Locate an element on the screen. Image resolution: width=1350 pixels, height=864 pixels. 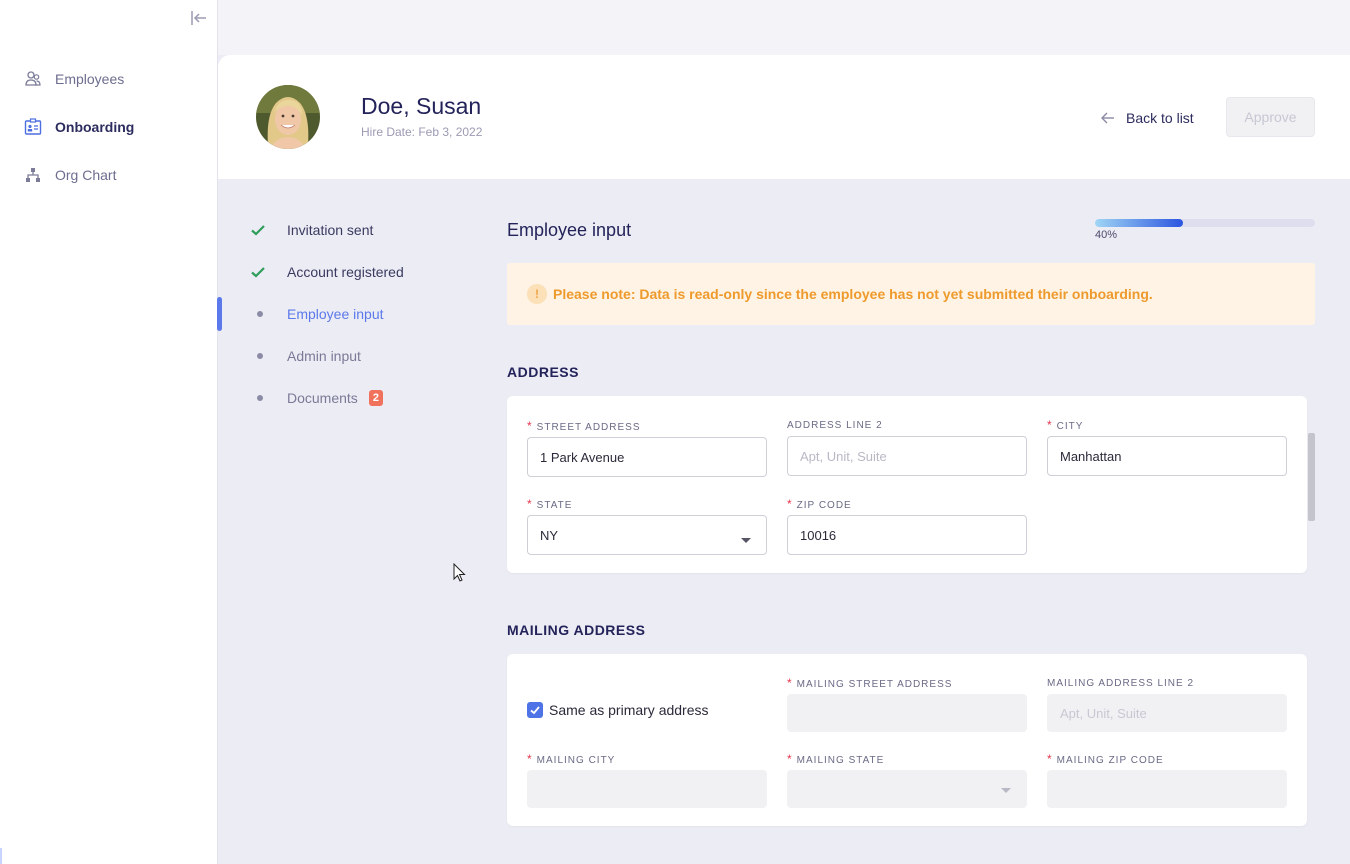
employees-icon is located at coordinates (33, 79).